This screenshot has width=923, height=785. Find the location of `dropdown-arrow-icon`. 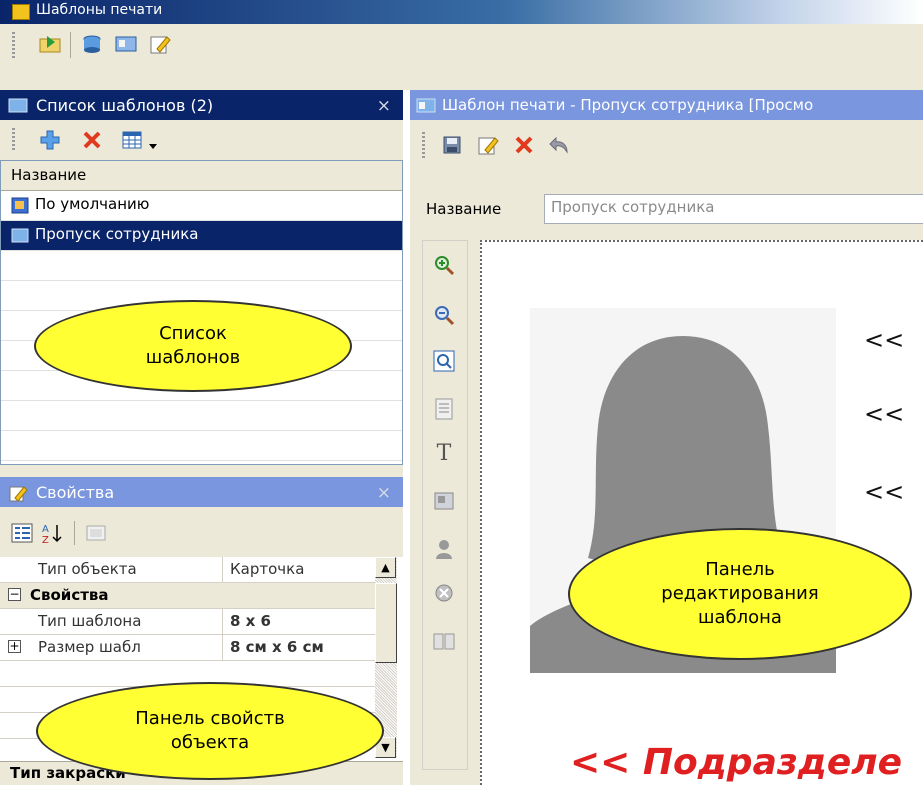

dropdown-arrow-icon is located at coordinates (153, 145).